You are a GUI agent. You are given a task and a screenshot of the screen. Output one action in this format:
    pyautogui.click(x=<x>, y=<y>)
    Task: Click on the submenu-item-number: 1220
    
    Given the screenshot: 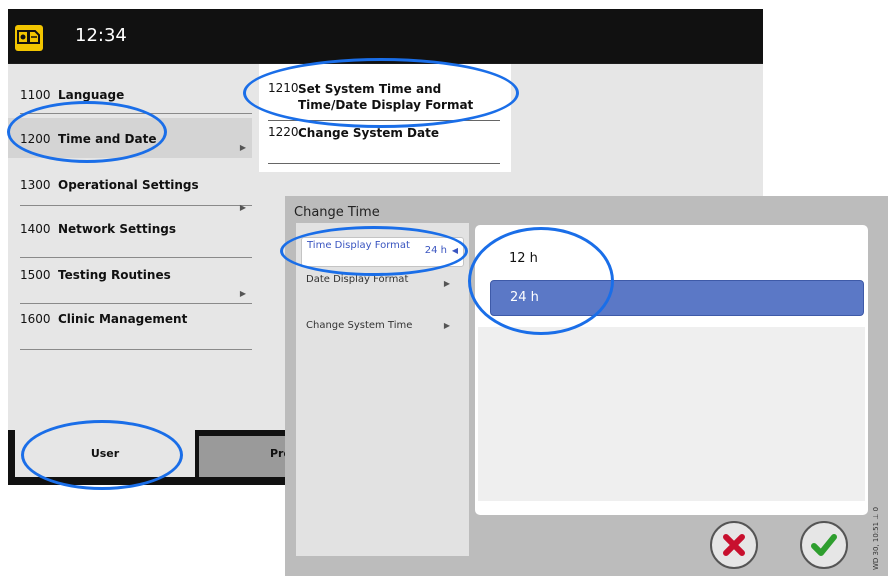 What is the action you would take?
    pyautogui.click(x=283, y=132)
    